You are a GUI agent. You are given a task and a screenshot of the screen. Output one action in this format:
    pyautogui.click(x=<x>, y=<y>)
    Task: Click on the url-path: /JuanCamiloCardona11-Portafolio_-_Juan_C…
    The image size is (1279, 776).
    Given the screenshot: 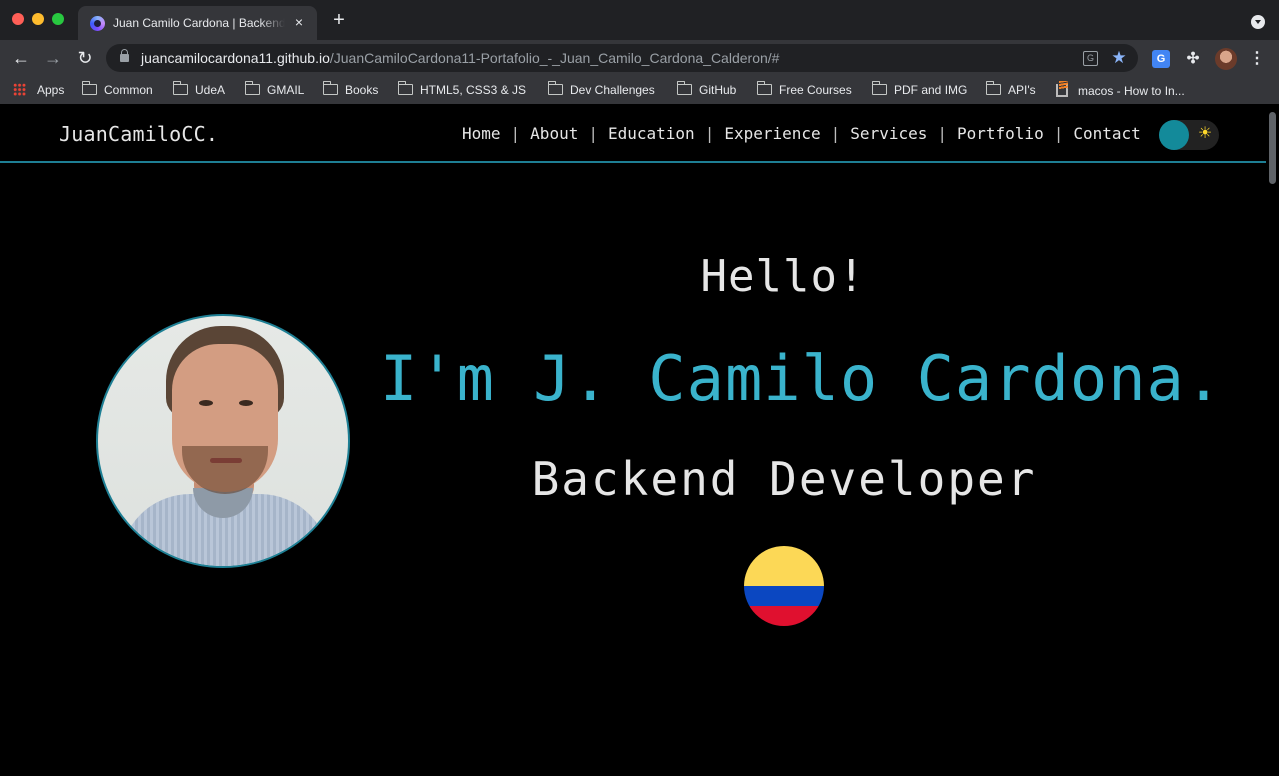 What is the action you would take?
    pyautogui.click(x=554, y=58)
    